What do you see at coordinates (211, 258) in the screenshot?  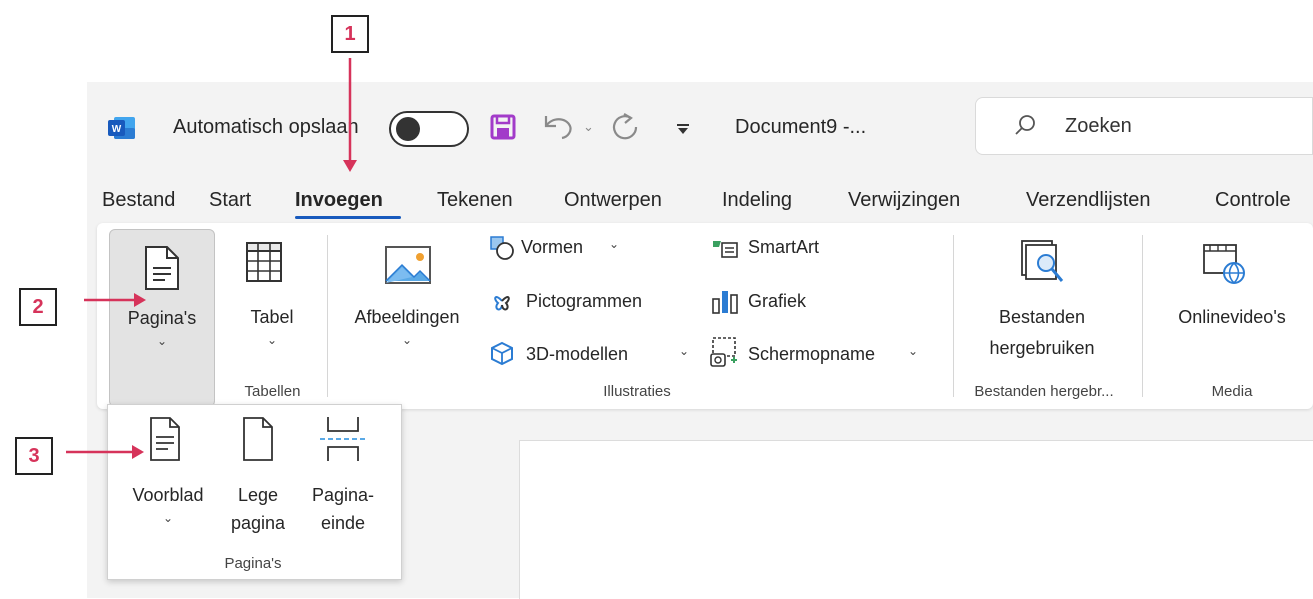 I see `callout-arrows` at bounding box center [211, 258].